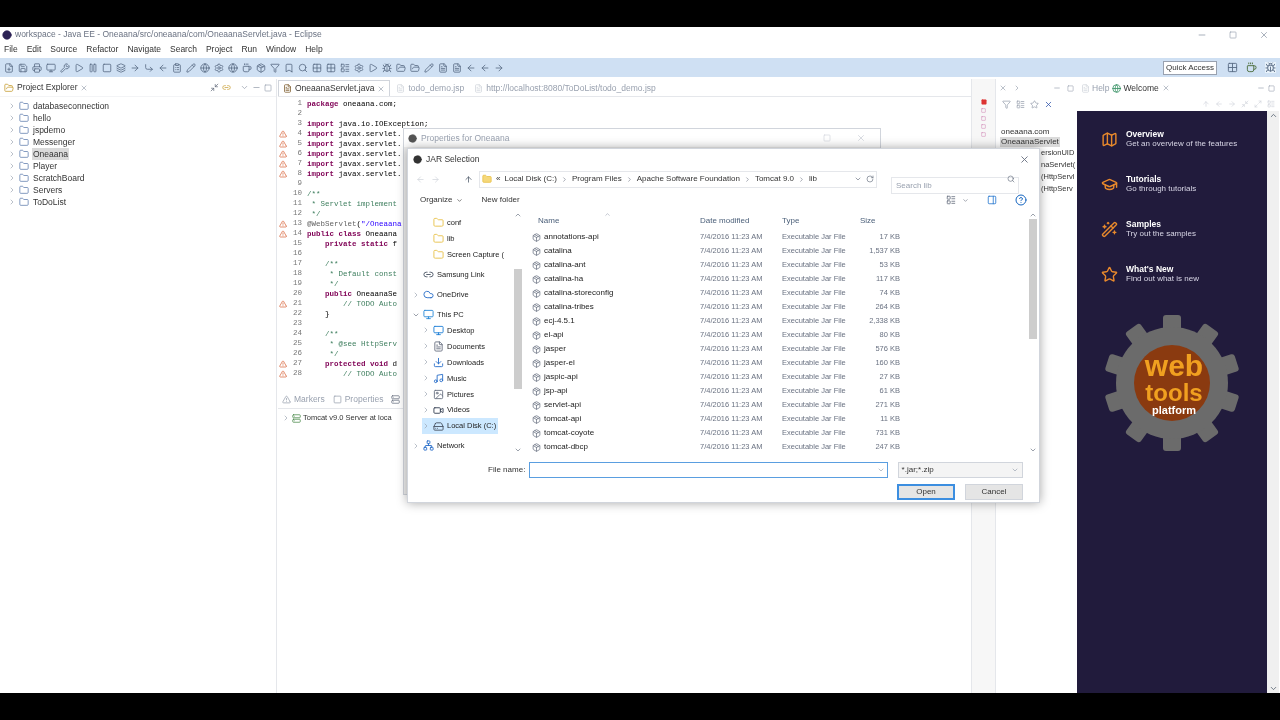 Image resolution: width=1280 pixels, height=720 pixels. I want to click on view-options-icon, so click(951, 200).